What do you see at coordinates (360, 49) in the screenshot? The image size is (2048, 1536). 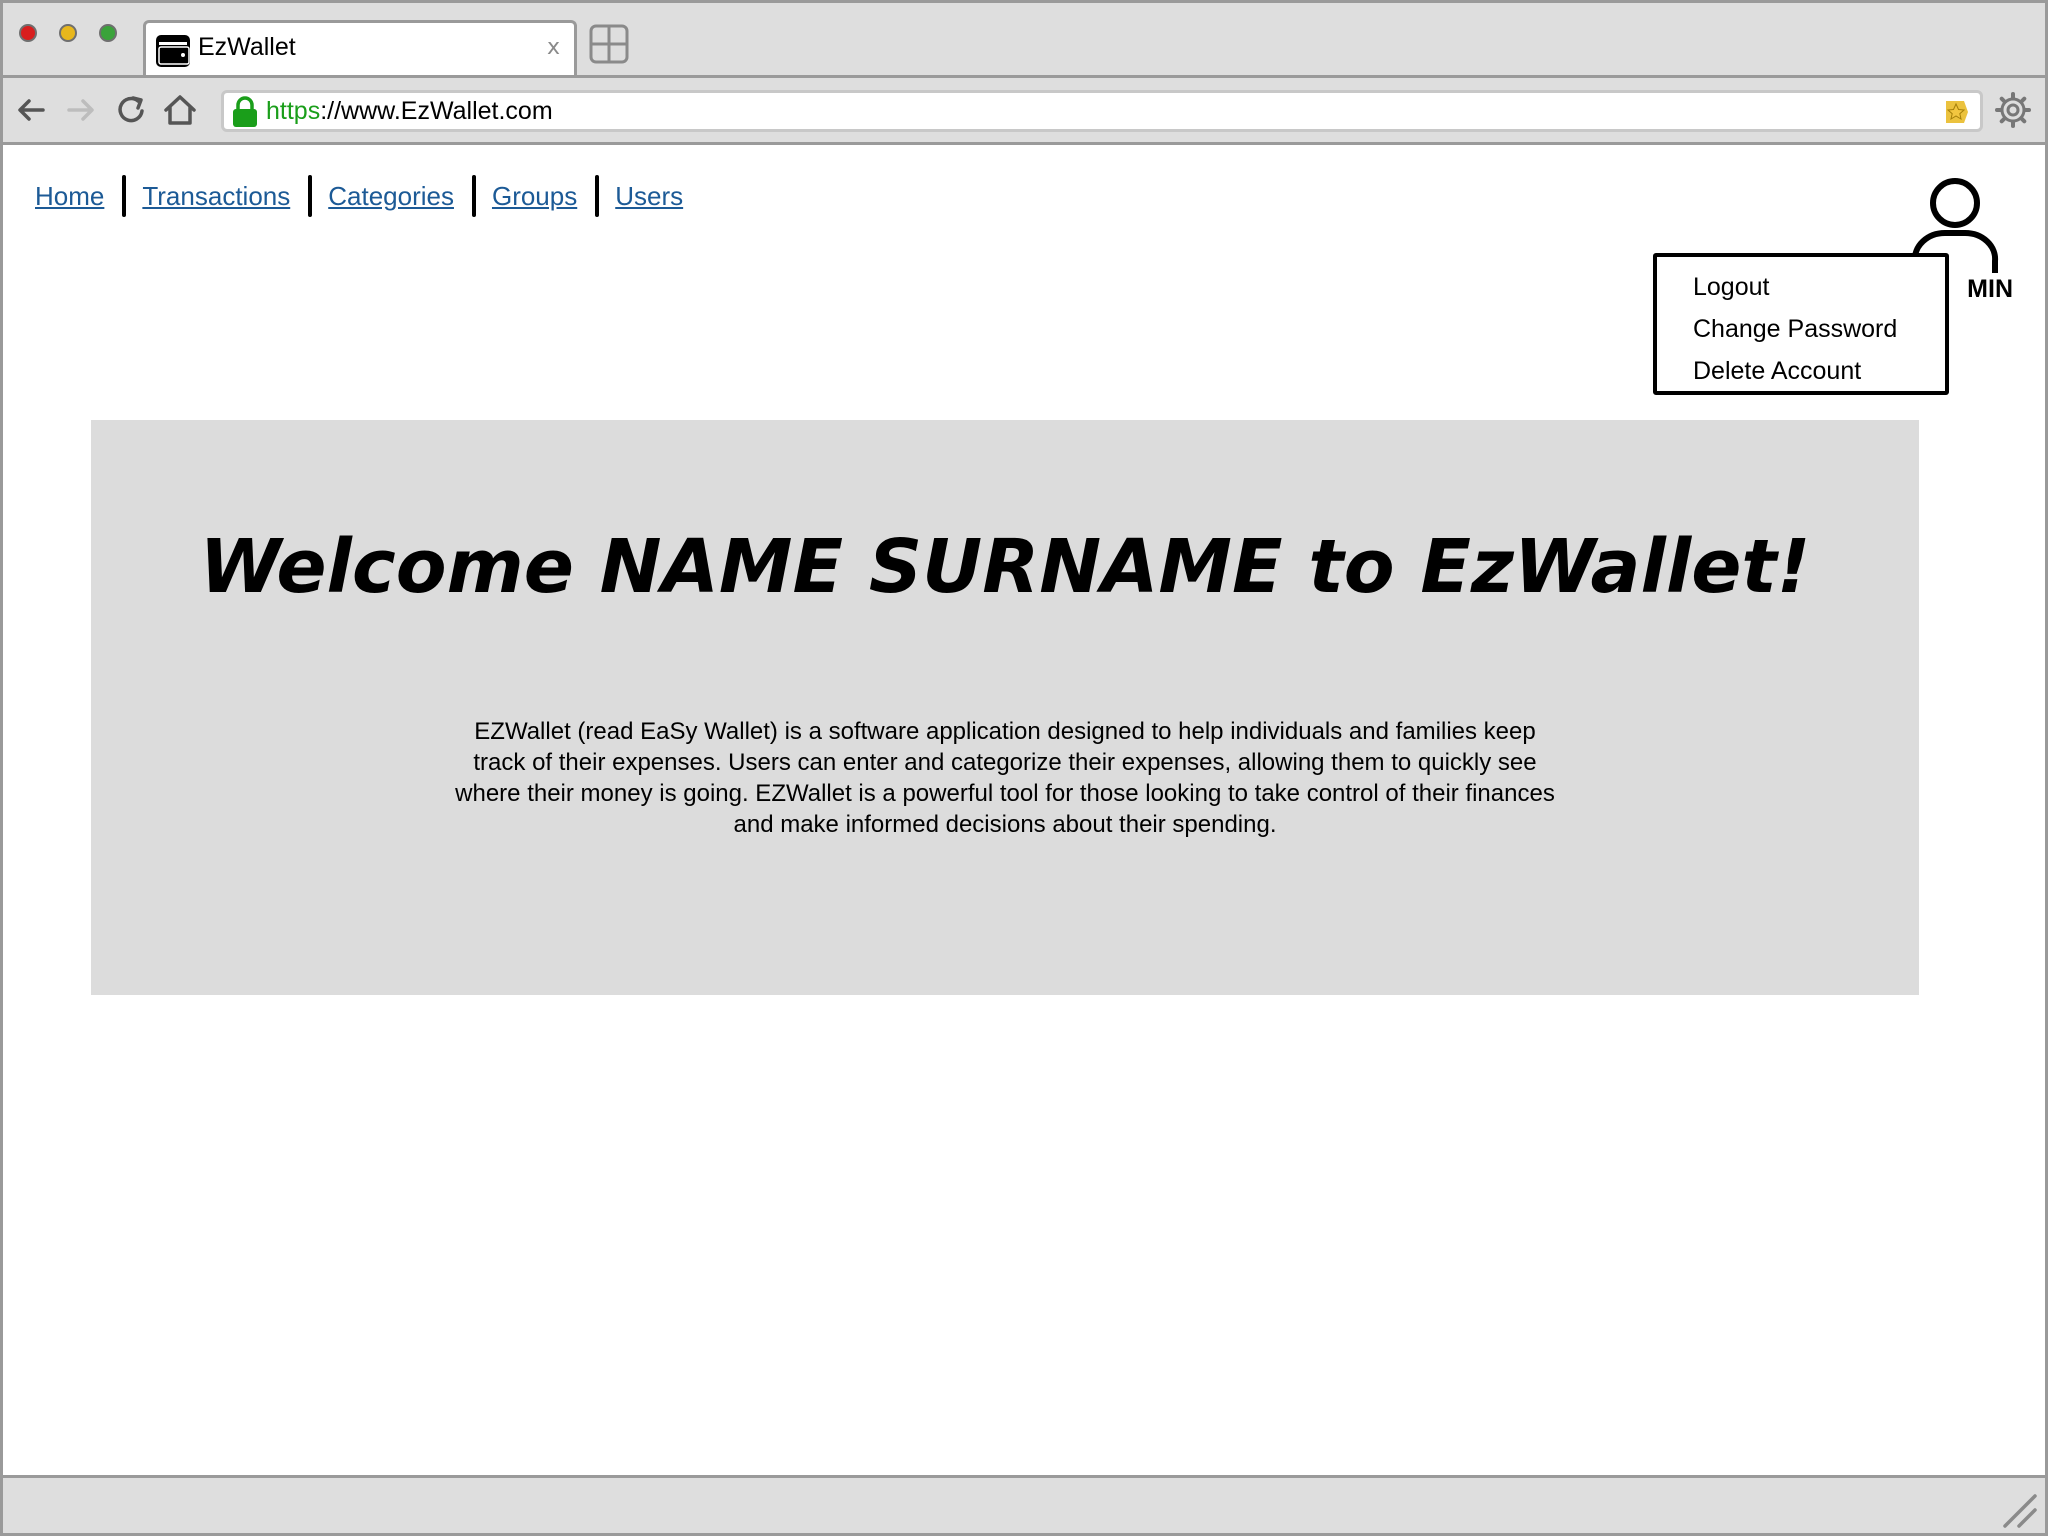 I see `browser-tab: EzWallet x` at bounding box center [360, 49].